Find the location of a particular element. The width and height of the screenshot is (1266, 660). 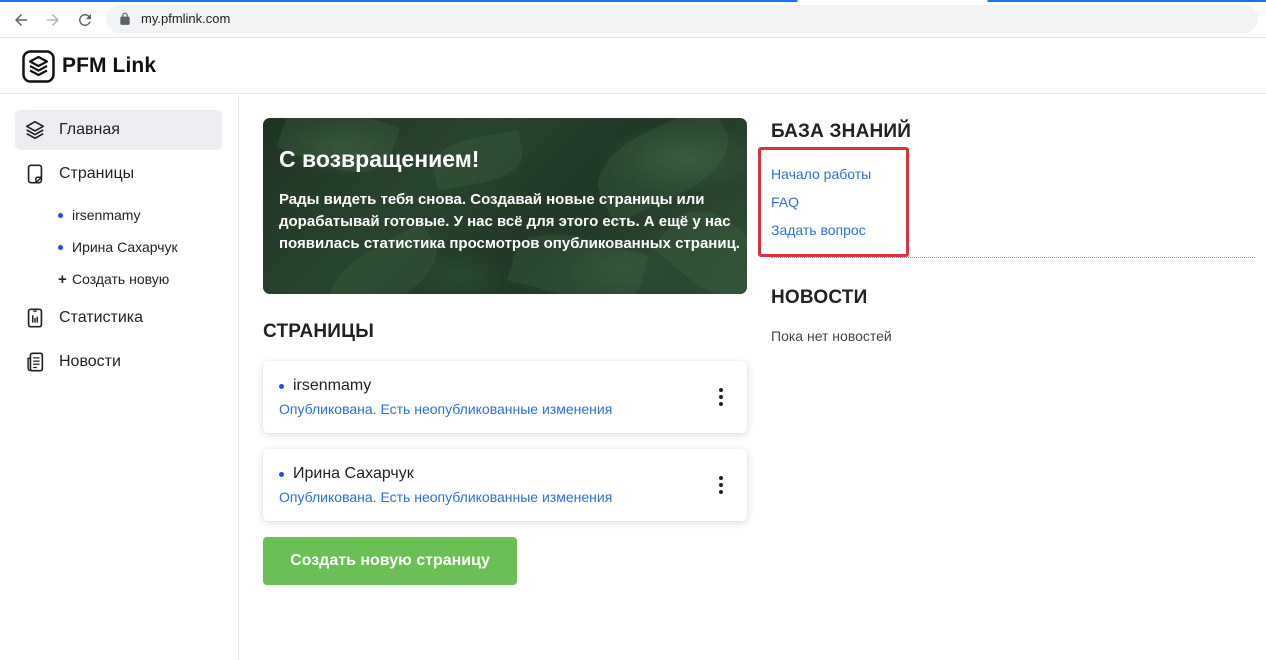

section-divider is located at coordinates (1013, 257).